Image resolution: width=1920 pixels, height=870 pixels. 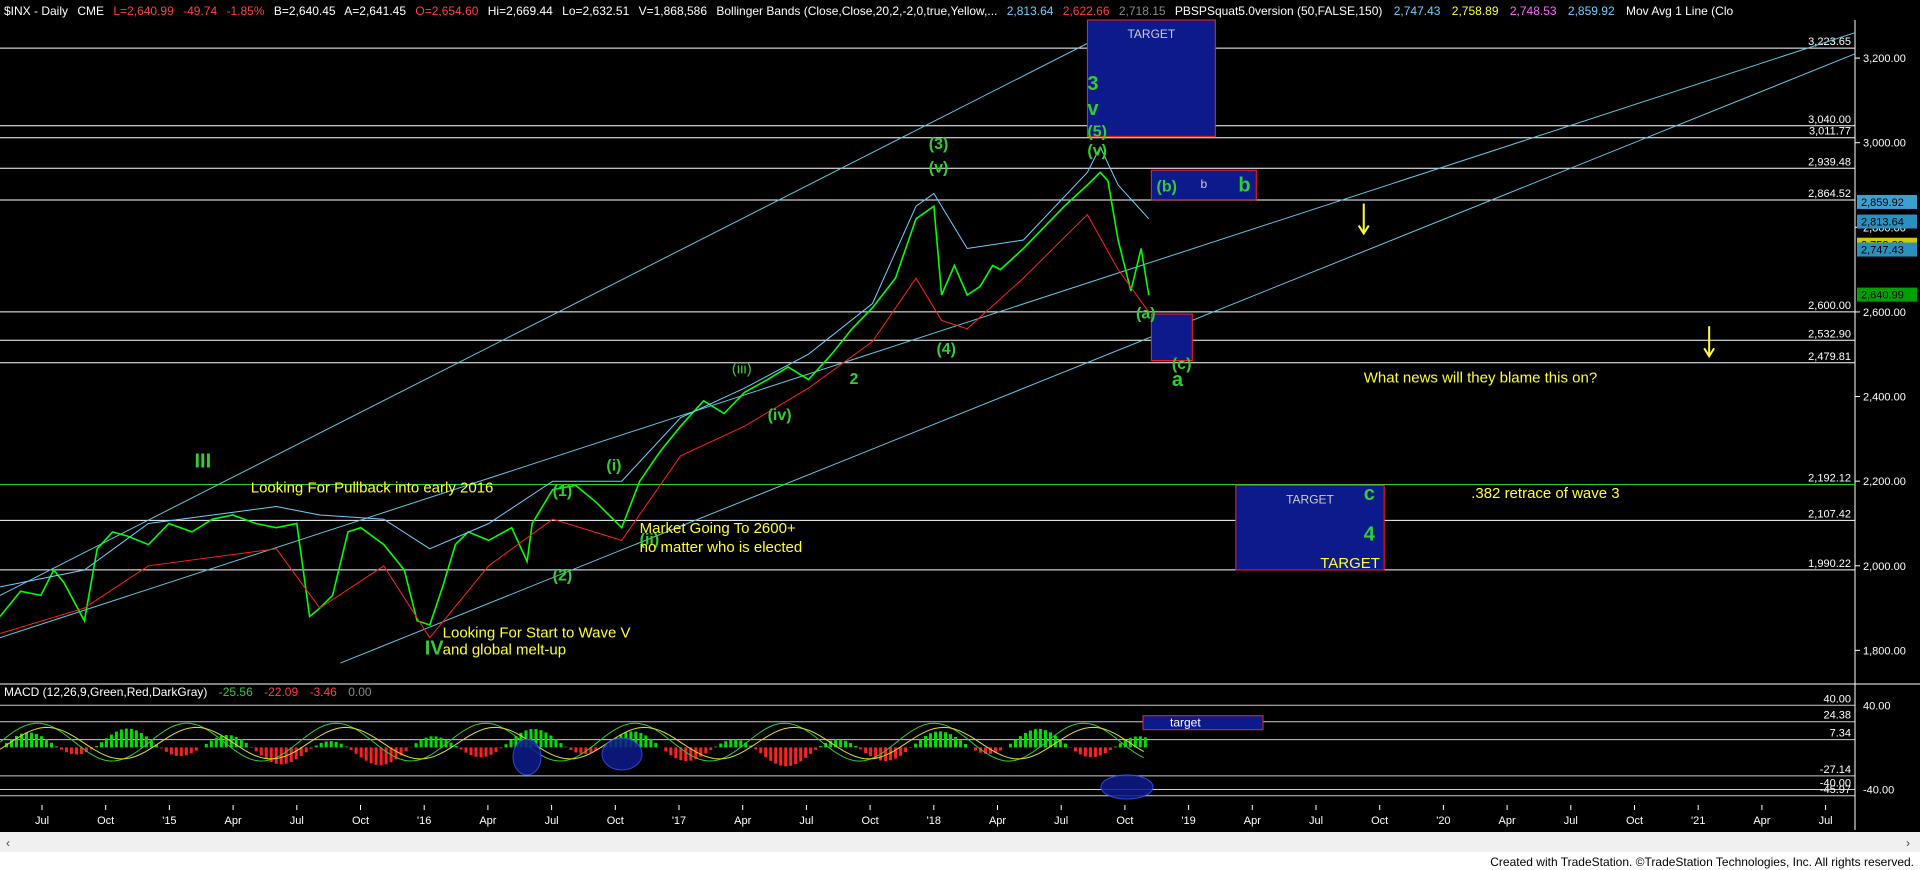 What do you see at coordinates (1840, 734) in the screenshot?
I see `macd-level-label-2: 7.34` at bounding box center [1840, 734].